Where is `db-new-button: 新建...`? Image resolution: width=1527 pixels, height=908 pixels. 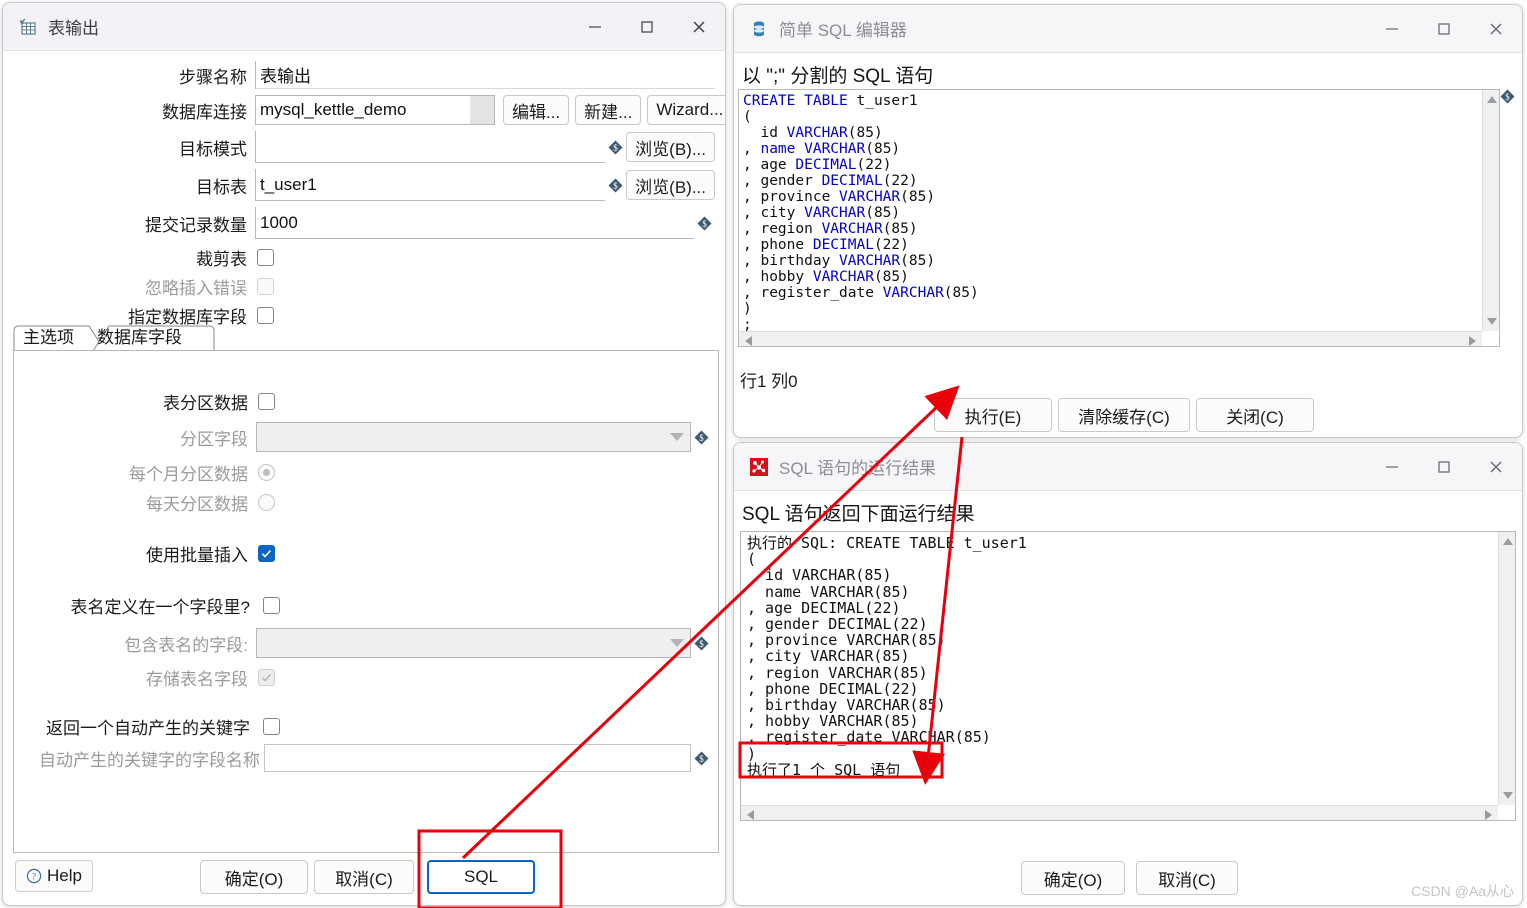 db-new-button: 新建... is located at coordinates (608, 110).